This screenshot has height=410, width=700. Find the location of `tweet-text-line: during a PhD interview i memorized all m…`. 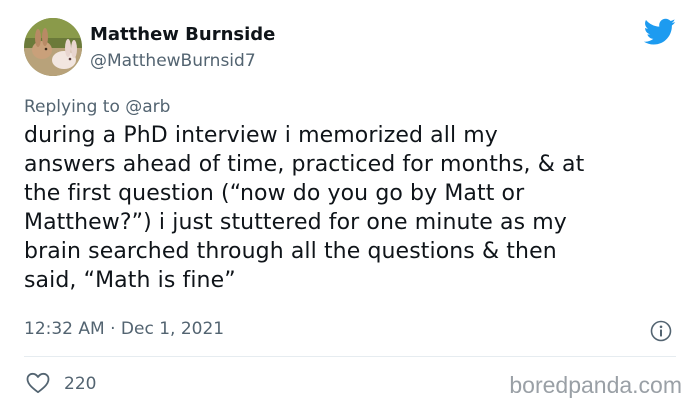

tweet-text-line: during a PhD interview i memorized all m… is located at coordinates (261, 135).